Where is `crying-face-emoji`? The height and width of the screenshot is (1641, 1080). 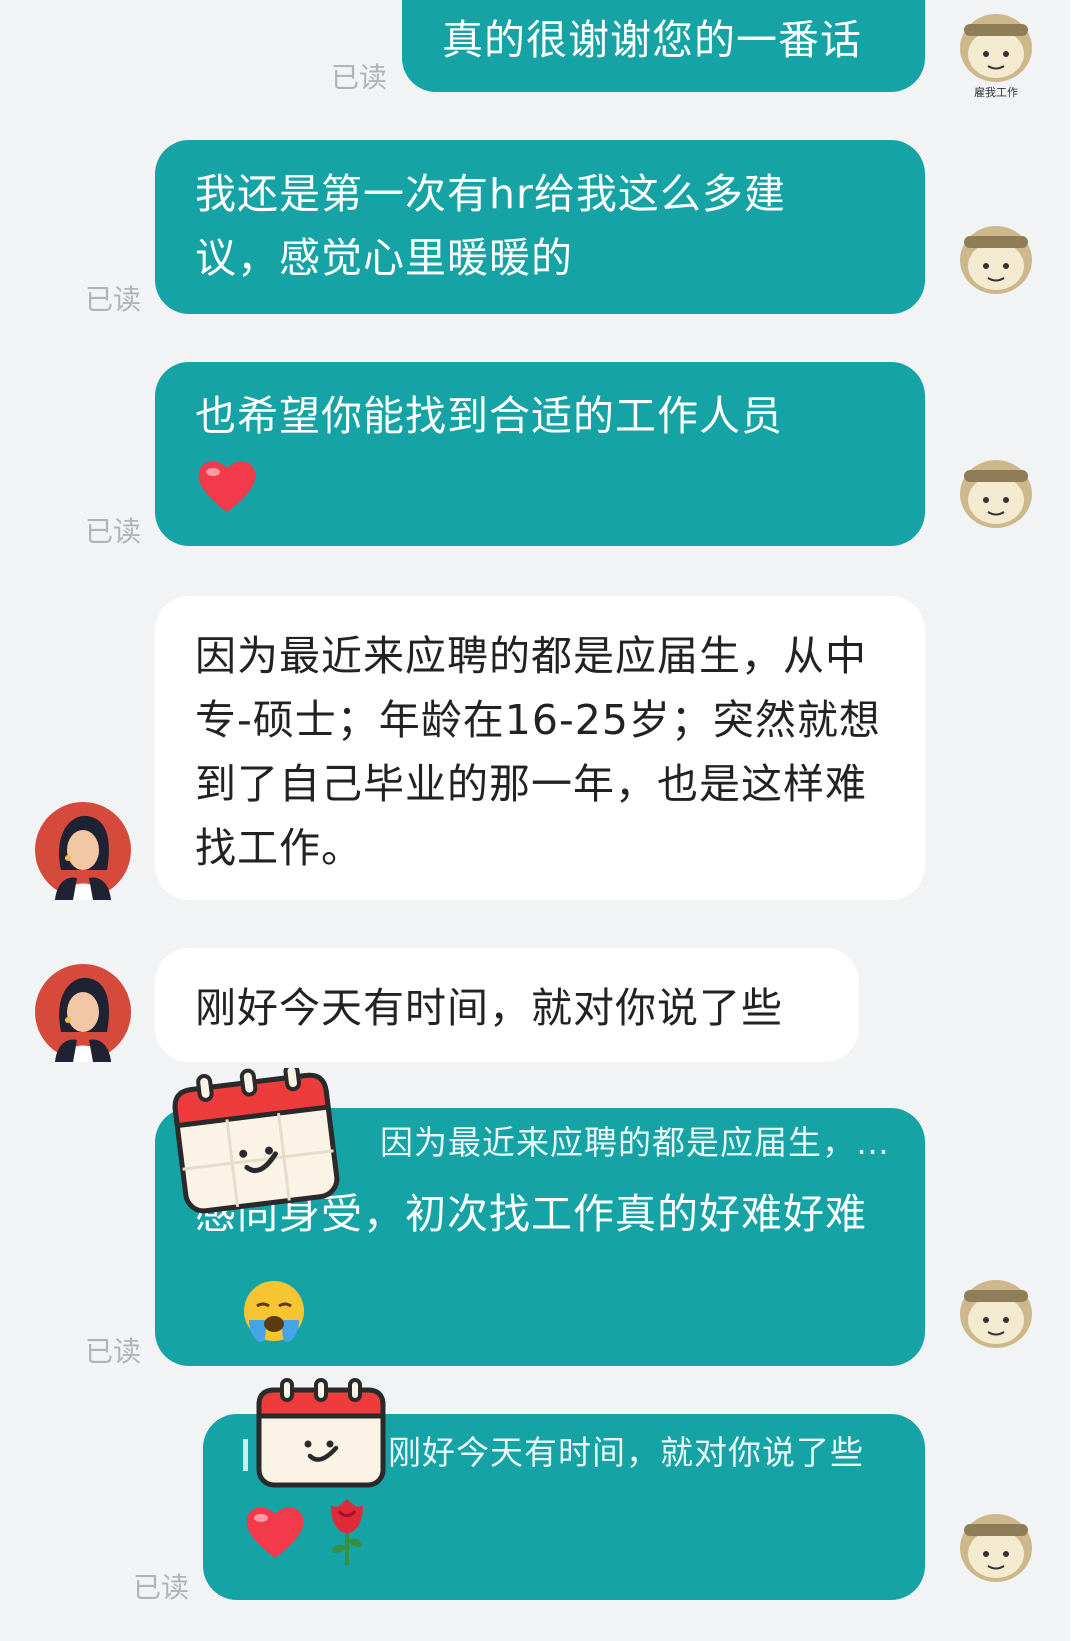
crying-face-emoji is located at coordinates (274, 1311).